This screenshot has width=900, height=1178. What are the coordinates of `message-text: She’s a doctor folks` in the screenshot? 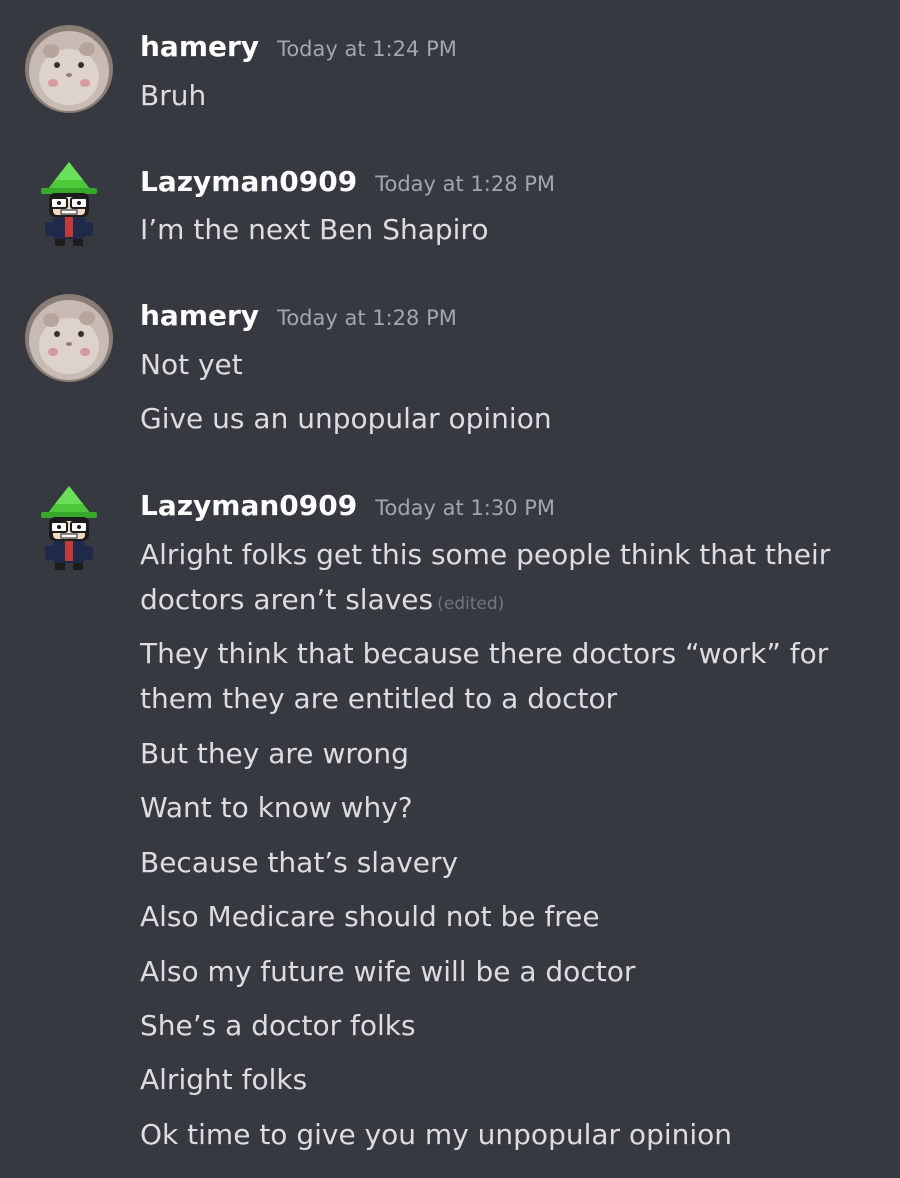 It's located at (278, 1025).